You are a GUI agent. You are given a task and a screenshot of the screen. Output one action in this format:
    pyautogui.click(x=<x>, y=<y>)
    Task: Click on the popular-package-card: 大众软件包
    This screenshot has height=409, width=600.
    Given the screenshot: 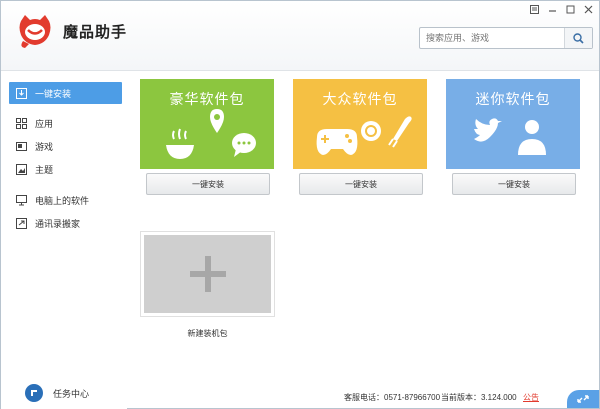 What is the action you would take?
    pyautogui.click(x=360, y=124)
    